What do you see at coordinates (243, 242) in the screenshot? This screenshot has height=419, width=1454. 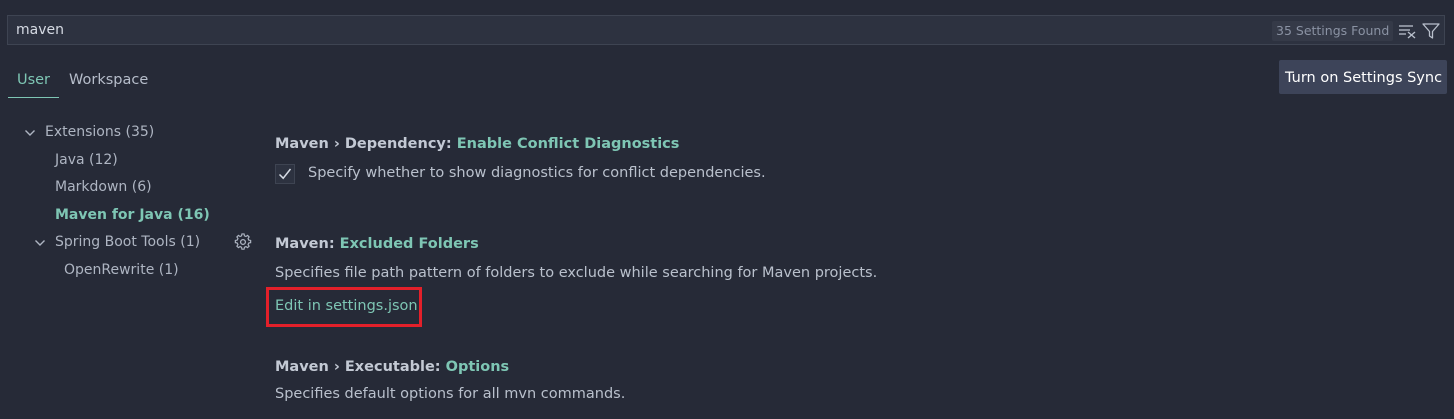 I see `gear-icon` at bounding box center [243, 242].